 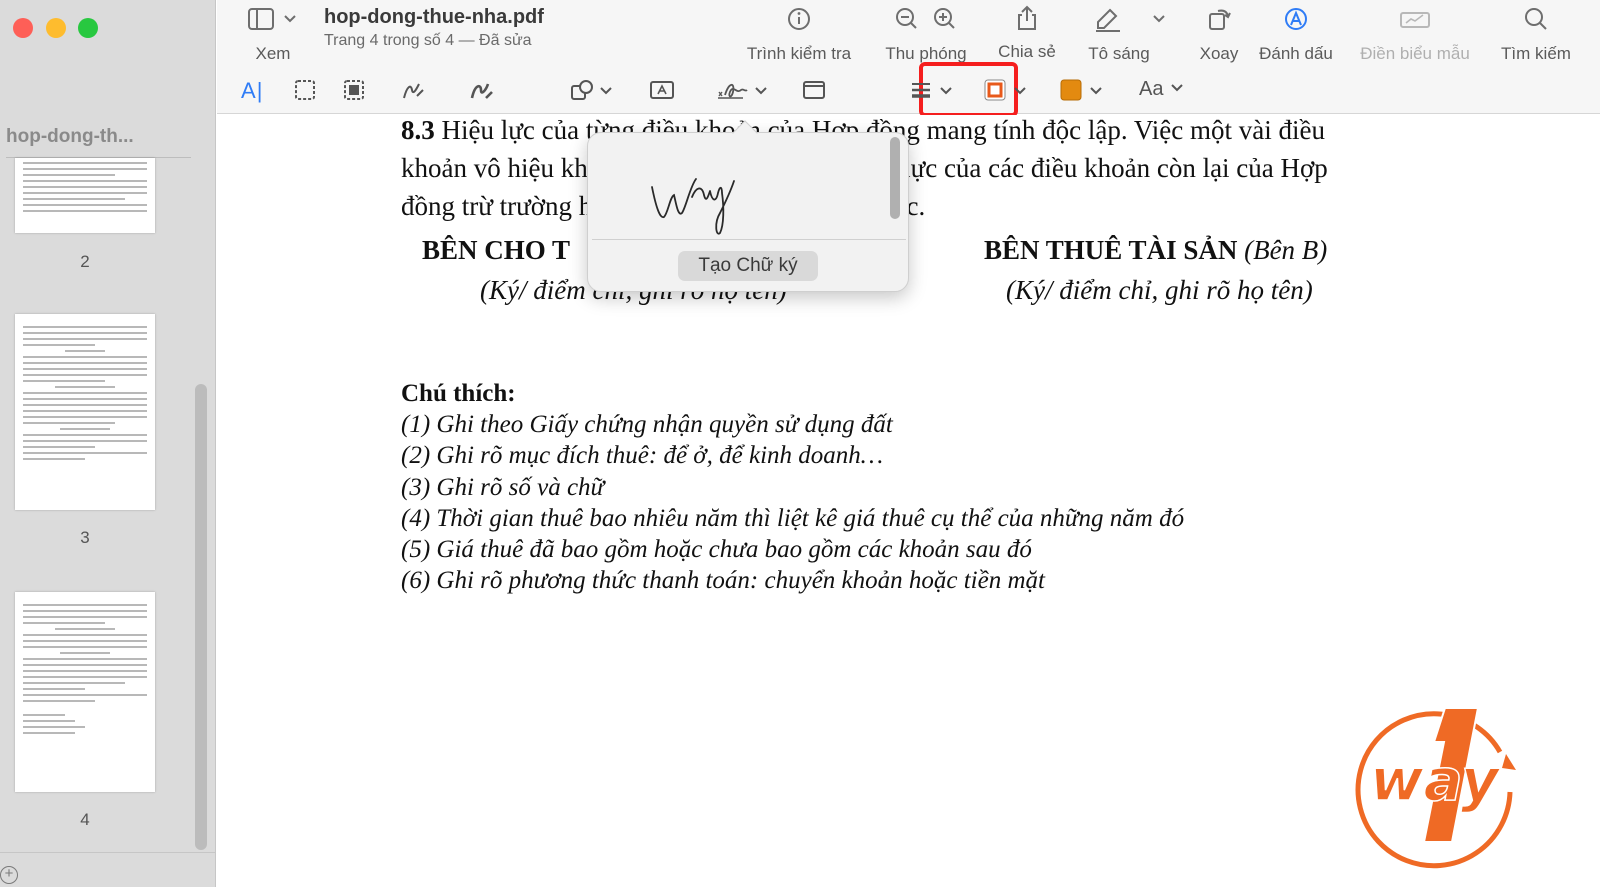 I want to click on text-tool-label: A, so click(x=248, y=90).